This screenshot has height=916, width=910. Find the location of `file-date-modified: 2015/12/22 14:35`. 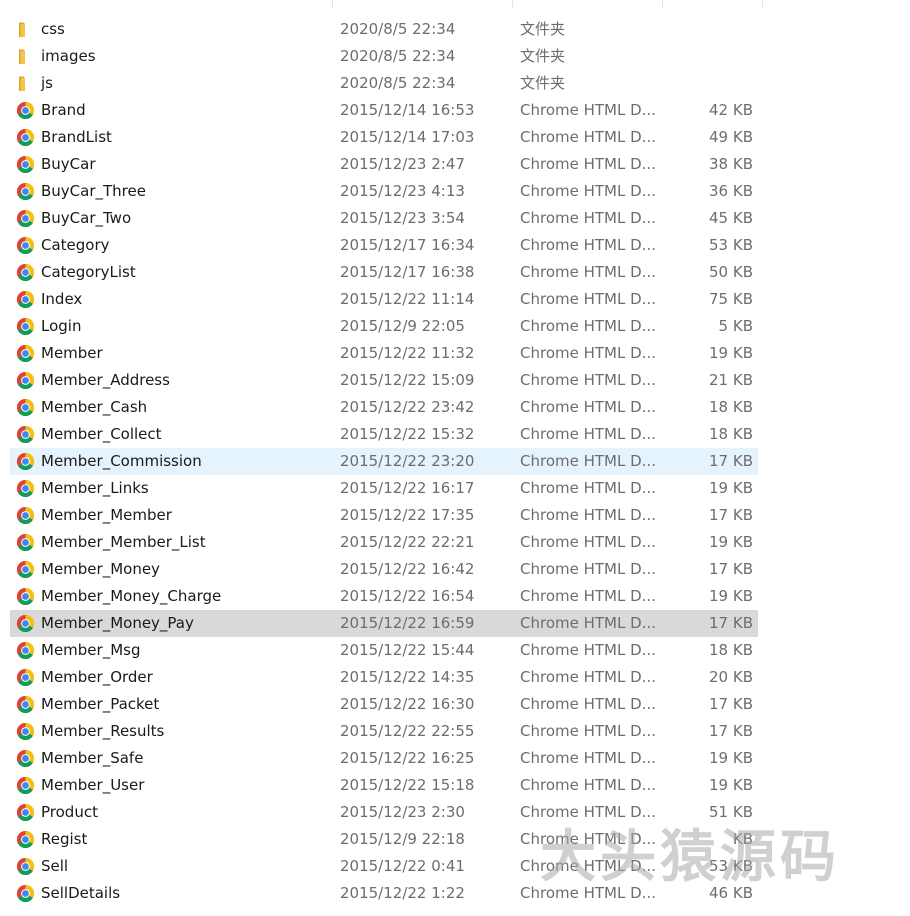

file-date-modified: 2015/12/22 14:35 is located at coordinates (407, 677).